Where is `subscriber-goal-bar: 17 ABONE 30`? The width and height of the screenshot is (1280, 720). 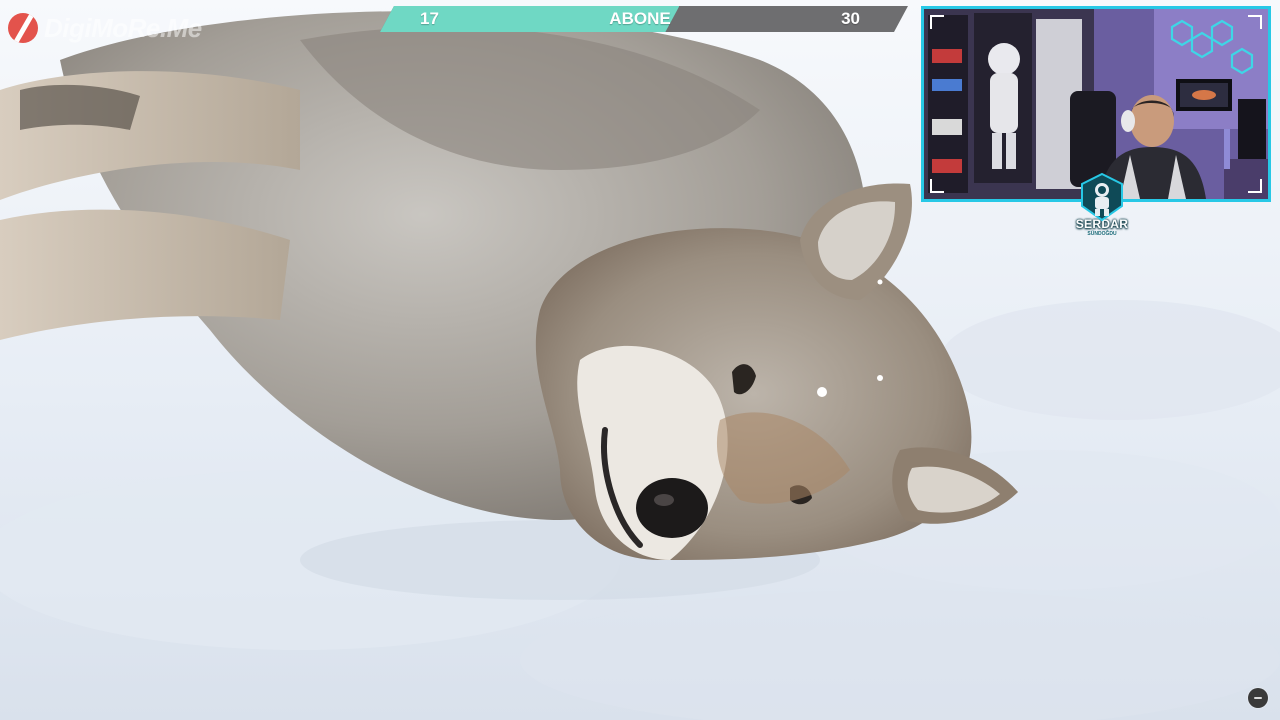 subscriber-goal-bar: 17 ABONE 30 is located at coordinates (644, 19).